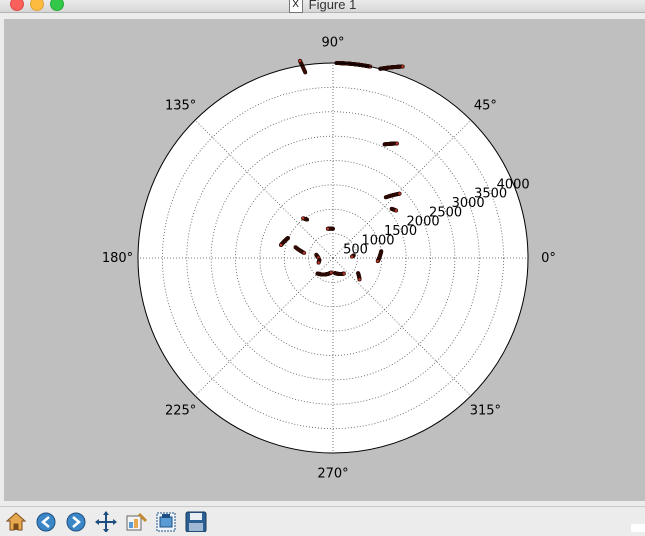  I want to click on theta-tick-label: 180°, so click(117, 258).